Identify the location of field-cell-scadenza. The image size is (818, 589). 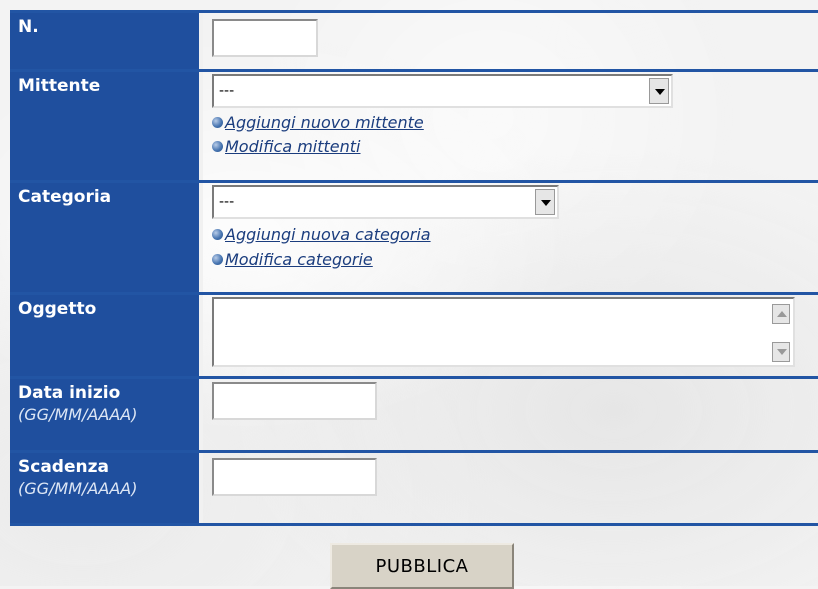
(510, 488).